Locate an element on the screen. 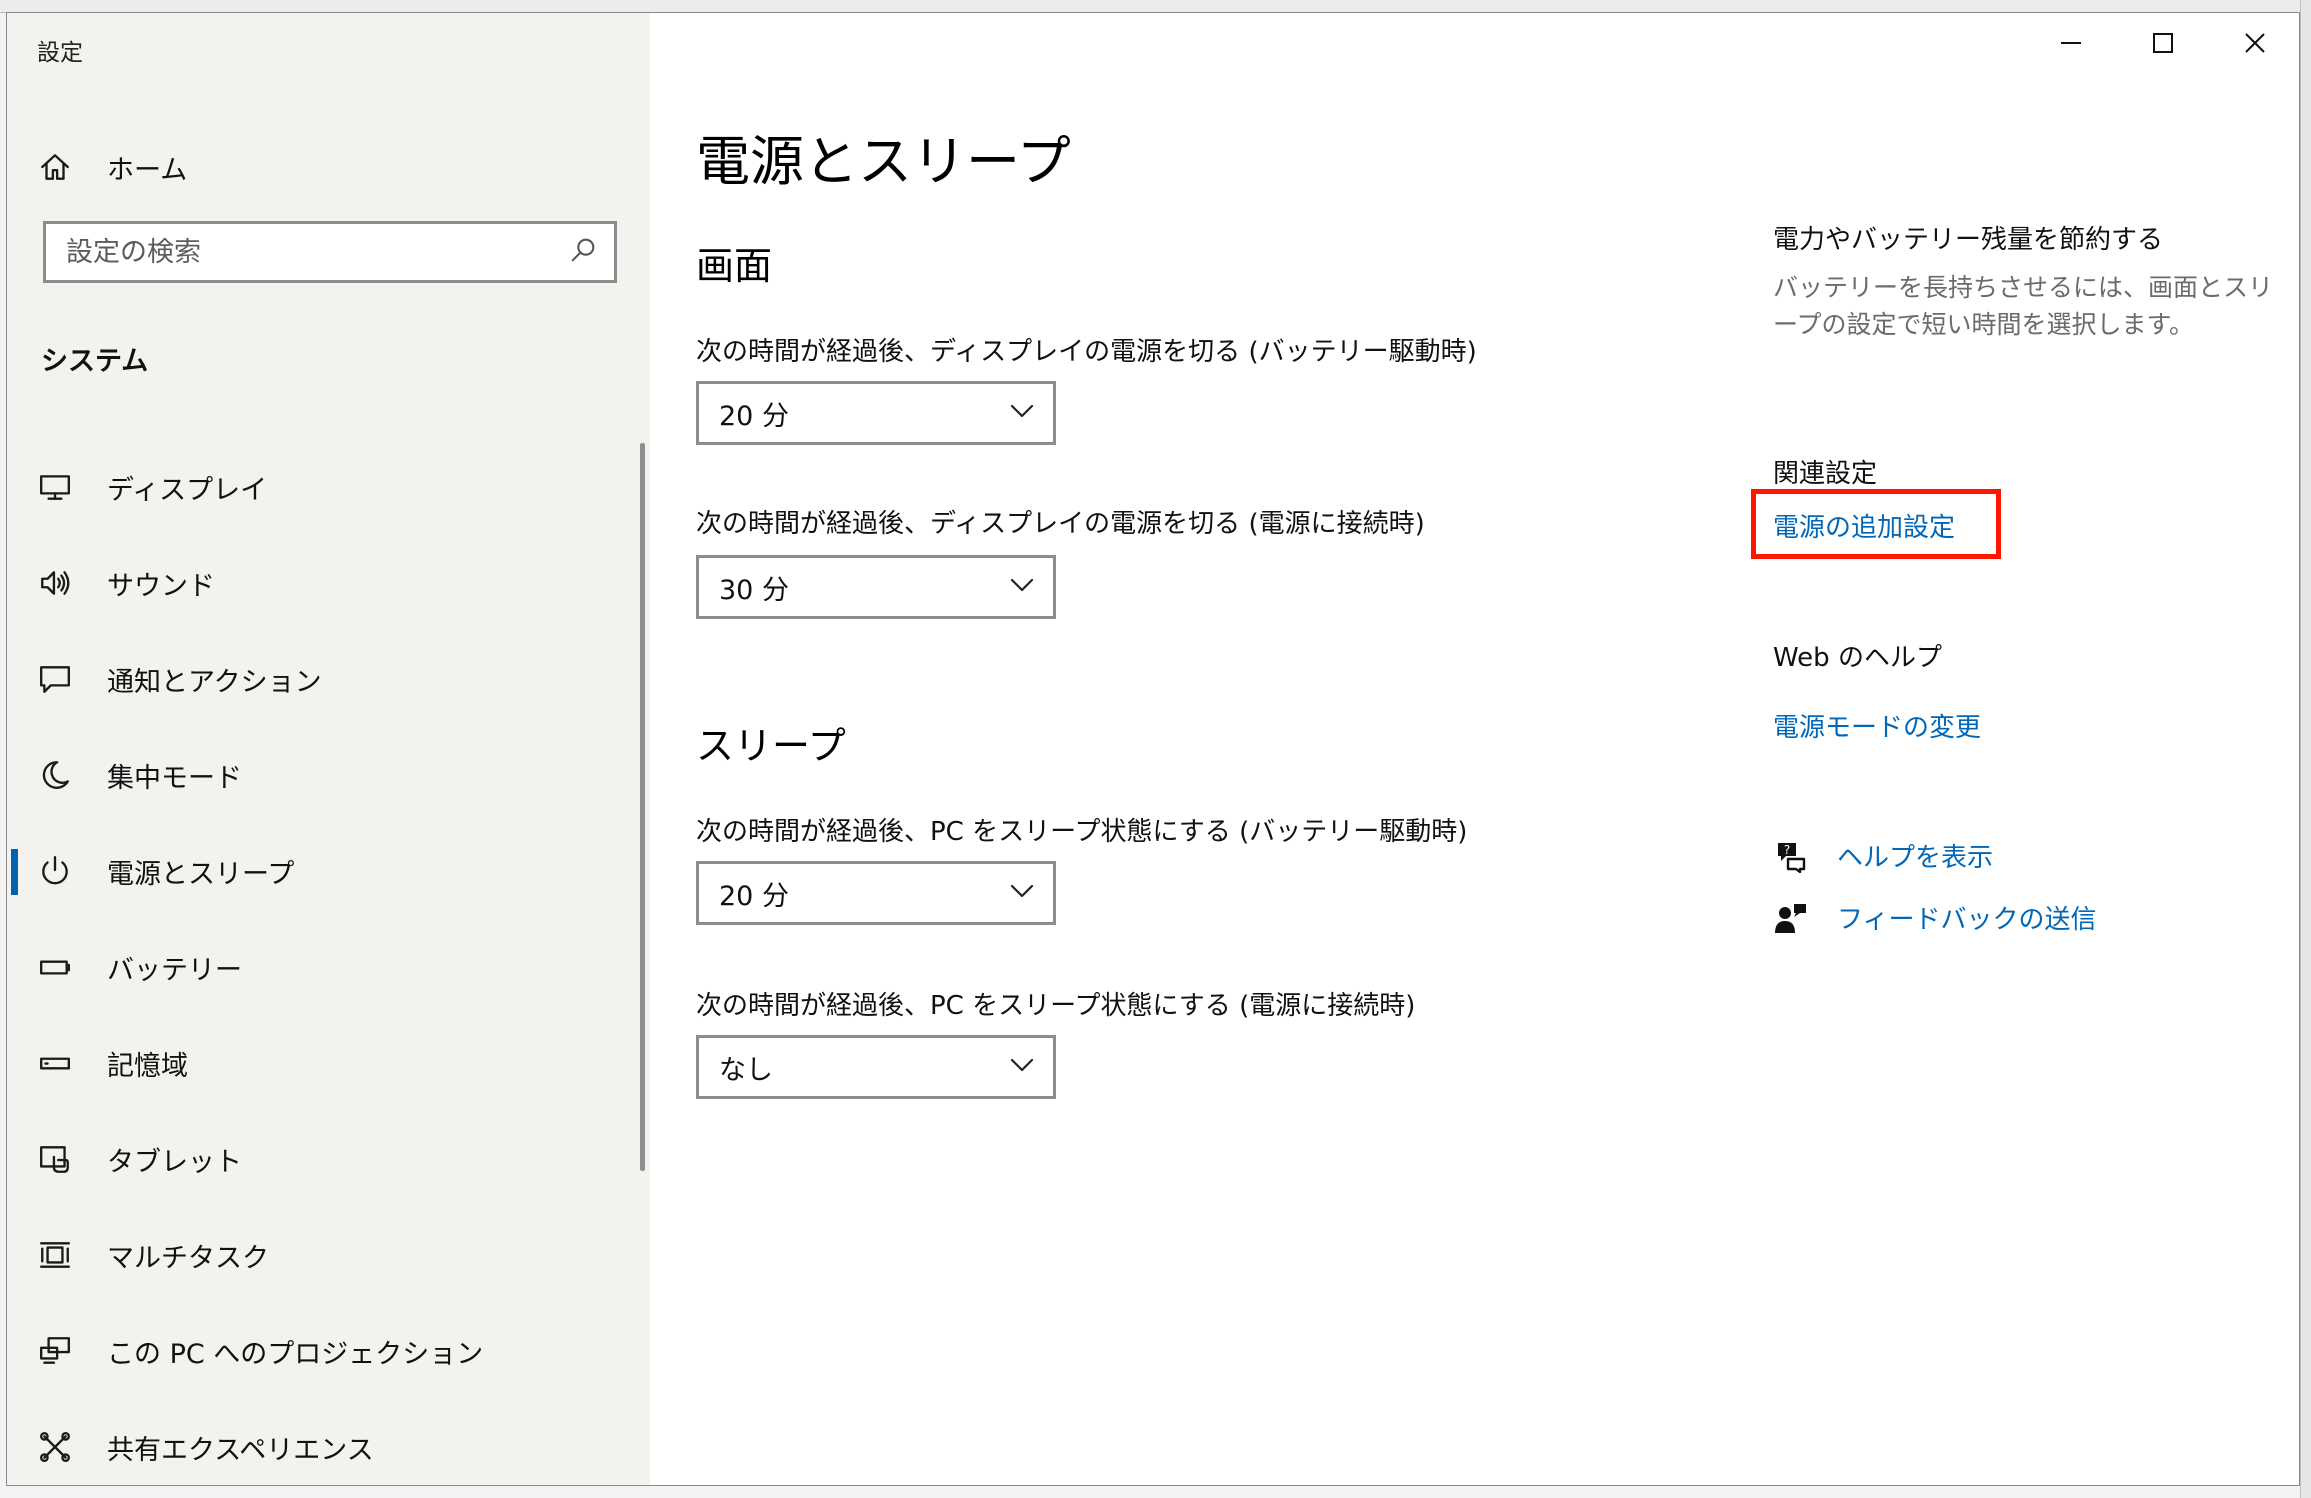 The width and height of the screenshot is (2311, 1498). related-settings-heading: 関連設定 is located at coordinates (1825, 474).